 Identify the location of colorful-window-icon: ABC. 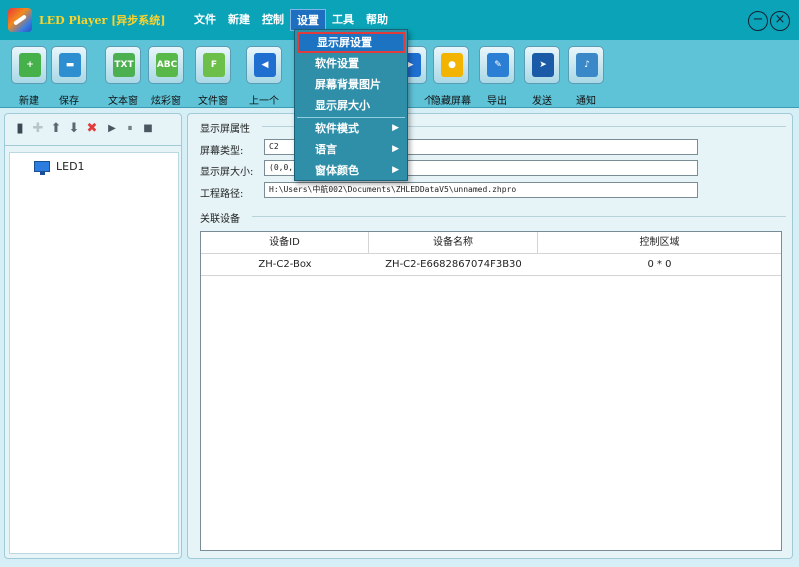
(166, 65).